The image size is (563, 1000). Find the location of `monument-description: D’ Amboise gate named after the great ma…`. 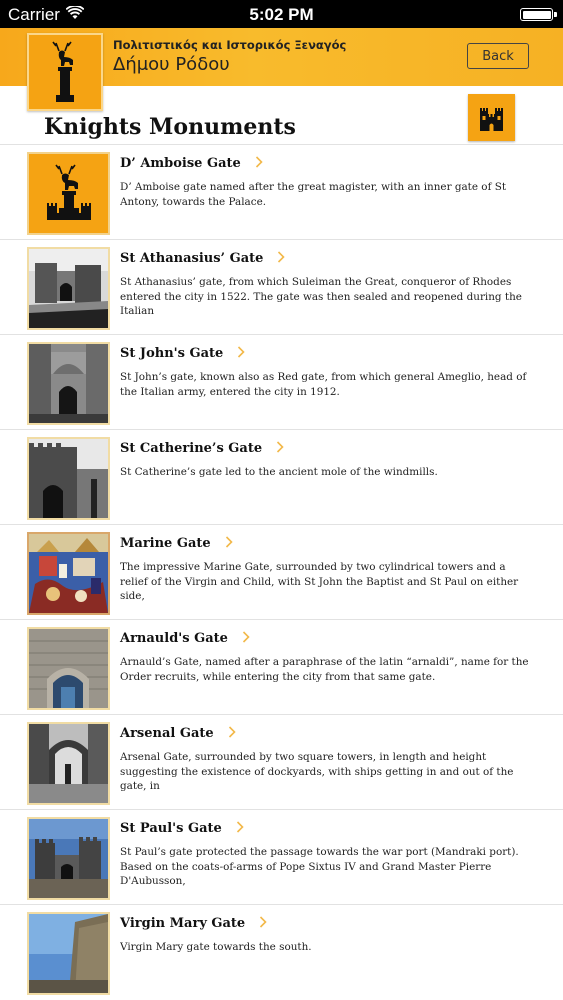

monument-description: D’ Amboise gate named after the great ma… is located at coordinates (313, 194).